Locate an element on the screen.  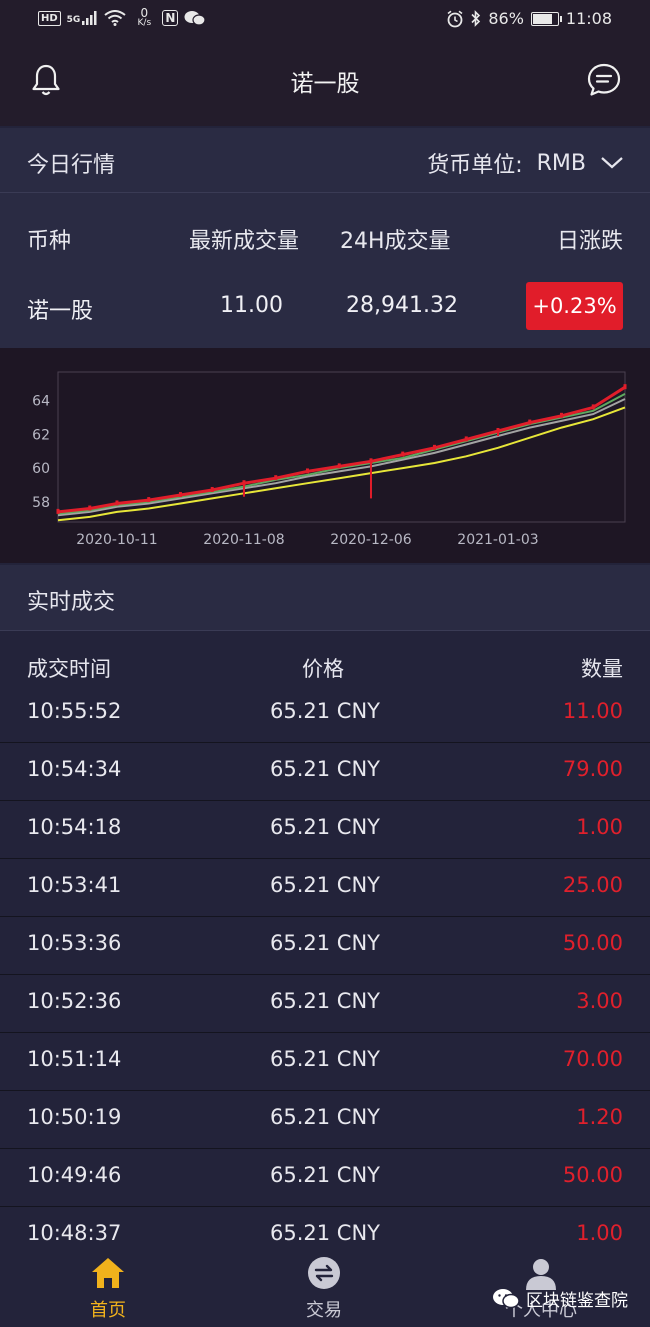
currency-selector: 货币单位: RMB is located at coordinates (525, 163).